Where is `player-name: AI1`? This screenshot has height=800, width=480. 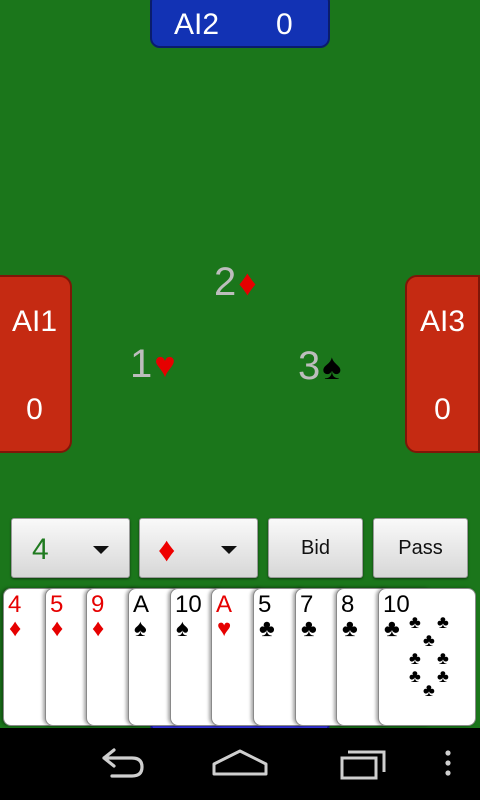
player-name: AI1 is located at coordinates (34, 321).